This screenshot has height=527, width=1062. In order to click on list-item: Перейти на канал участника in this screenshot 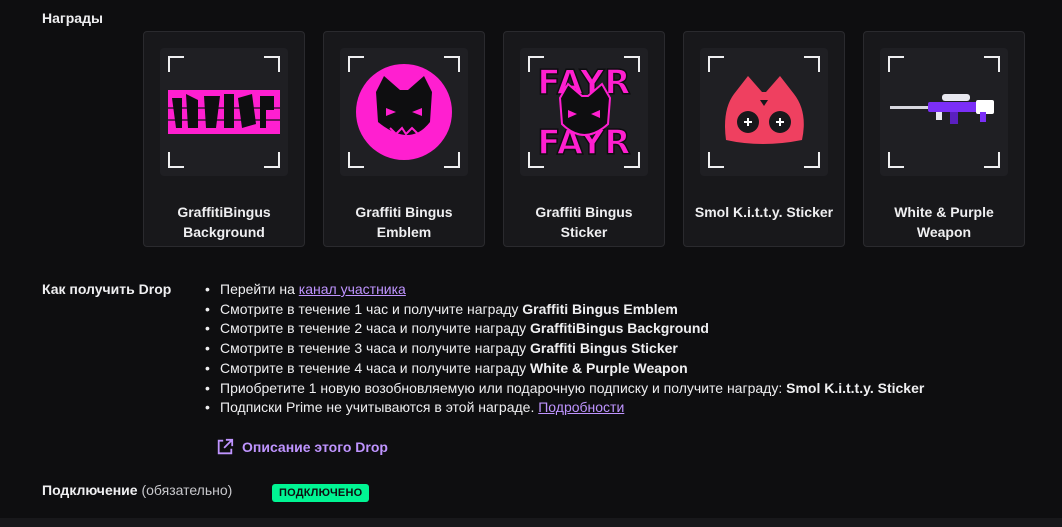, I will do `click(564, 290)`.